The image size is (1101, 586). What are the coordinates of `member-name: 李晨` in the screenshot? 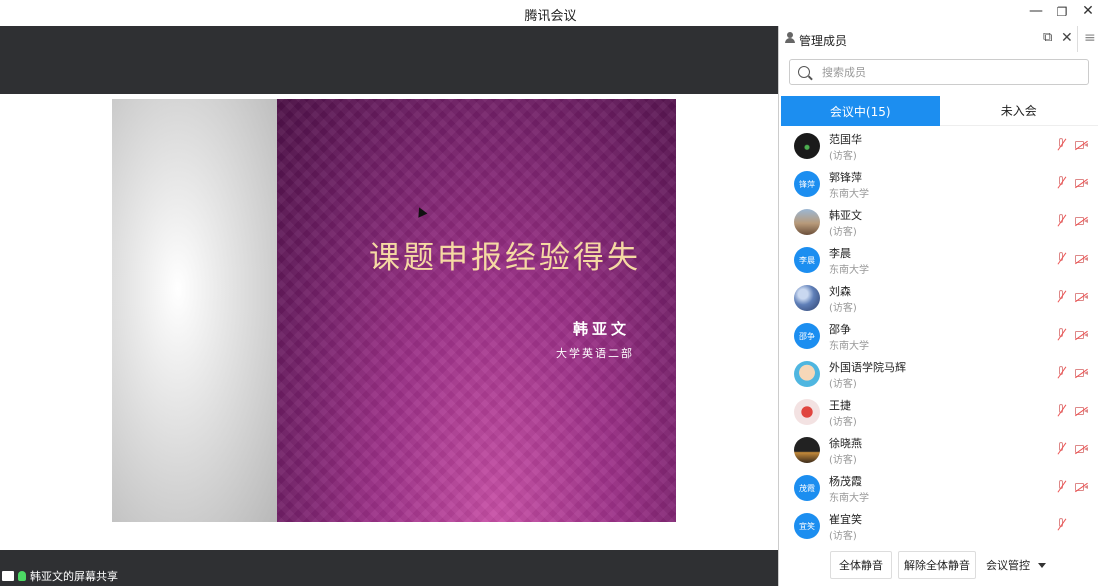 It's located at (840, 253).